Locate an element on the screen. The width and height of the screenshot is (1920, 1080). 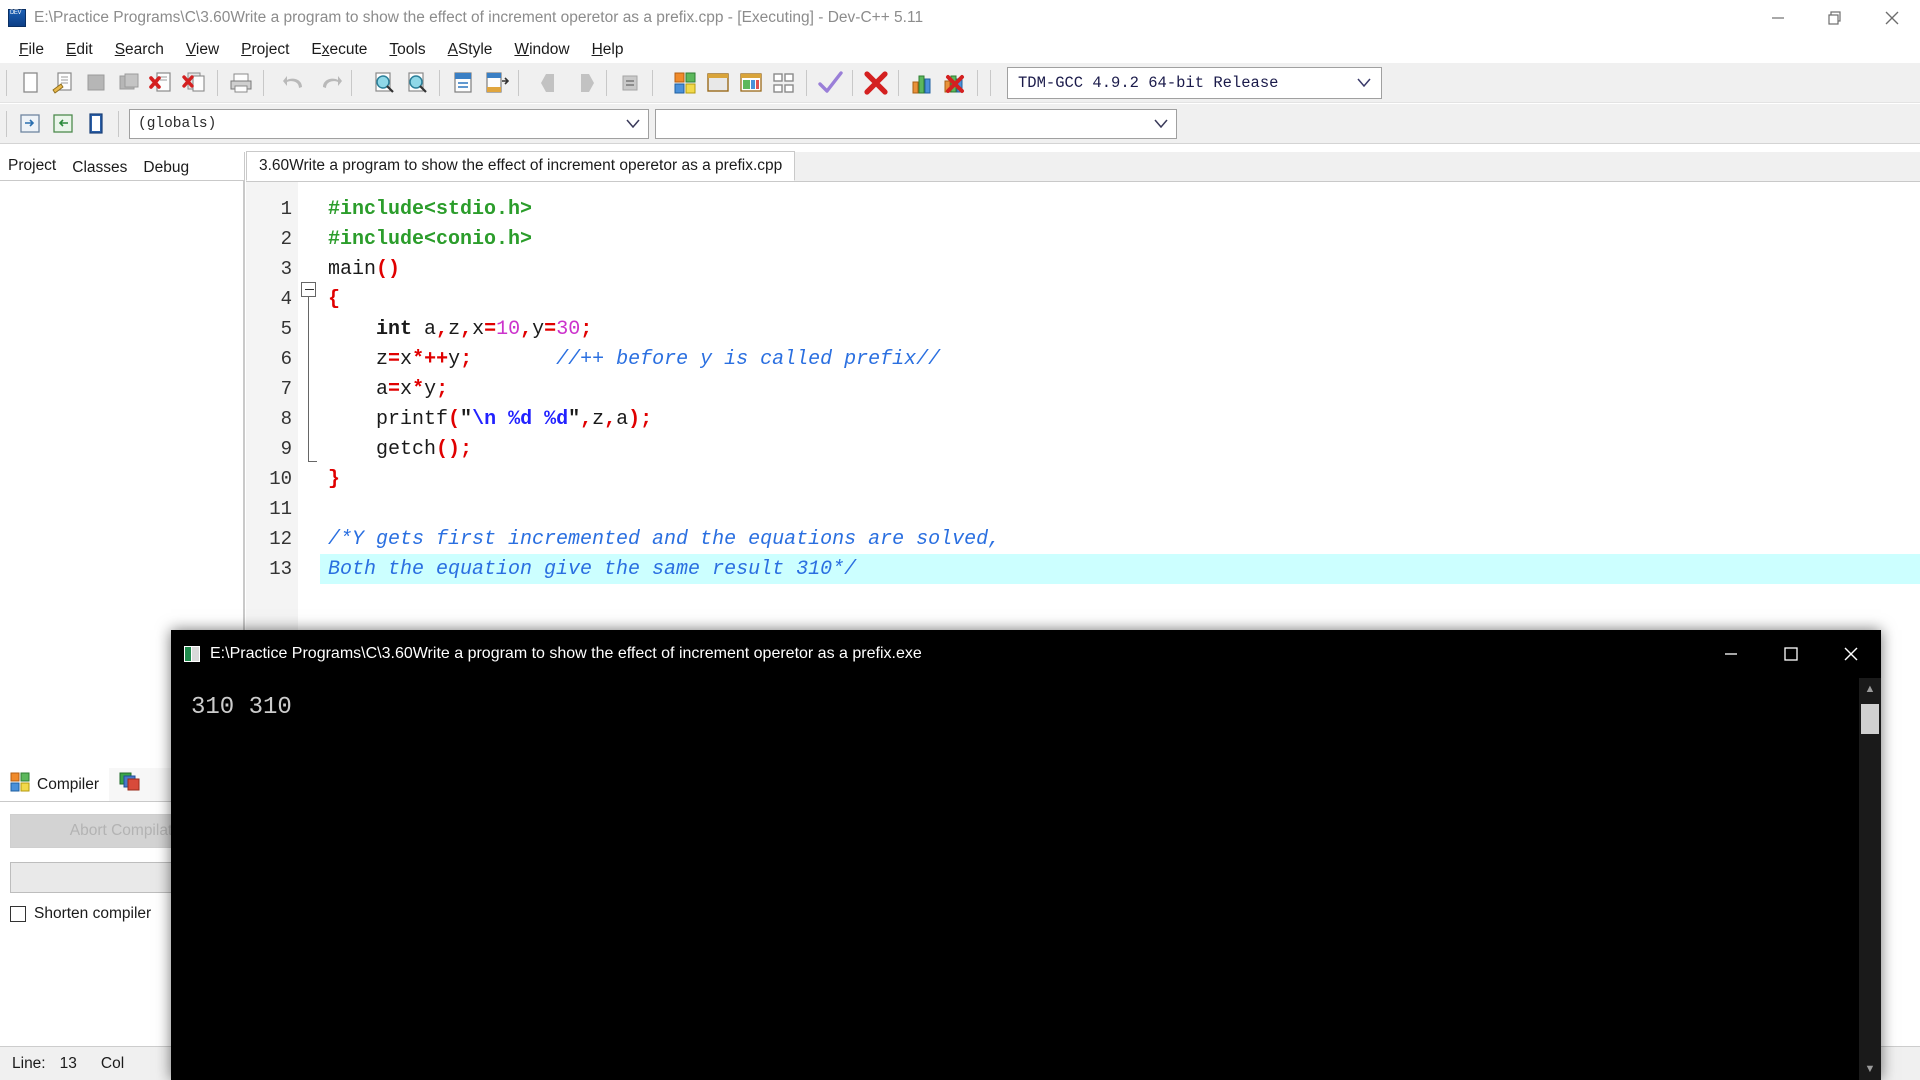
console-close-button is located at coordinates (1851, 654).